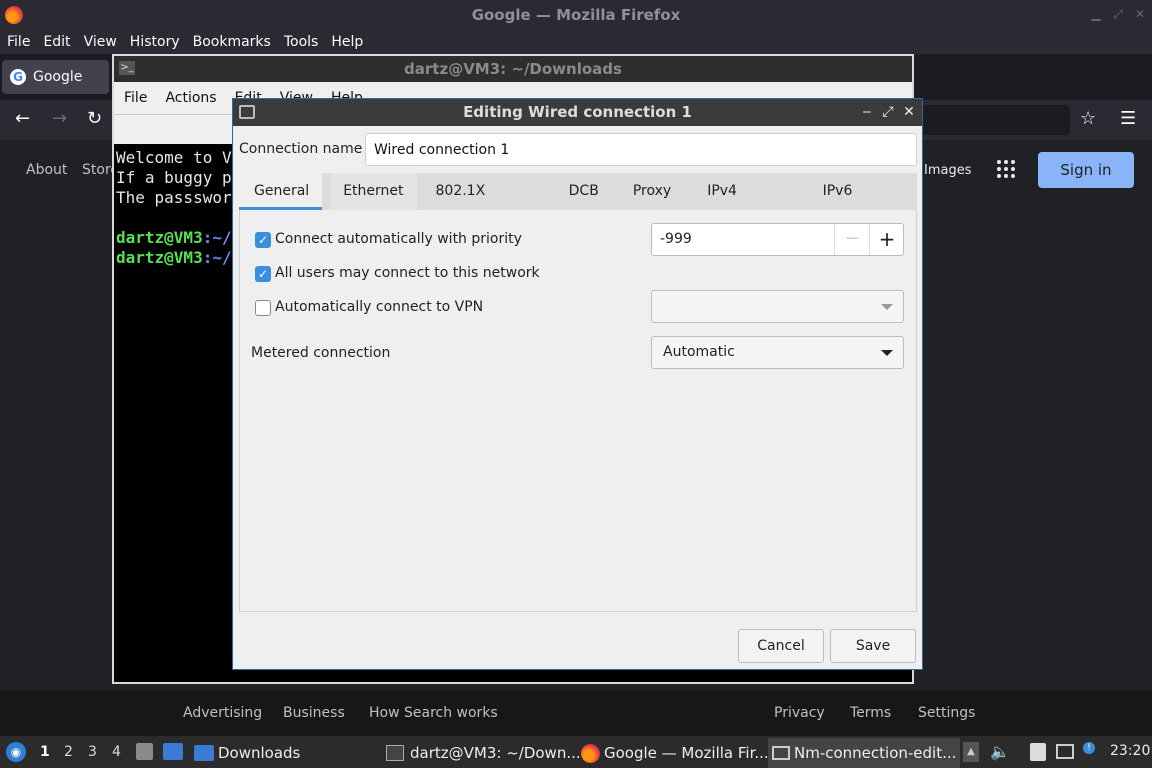 This screenshot has height=768, width=1152. I want to click on back-icon: ←, so click(22, 118).